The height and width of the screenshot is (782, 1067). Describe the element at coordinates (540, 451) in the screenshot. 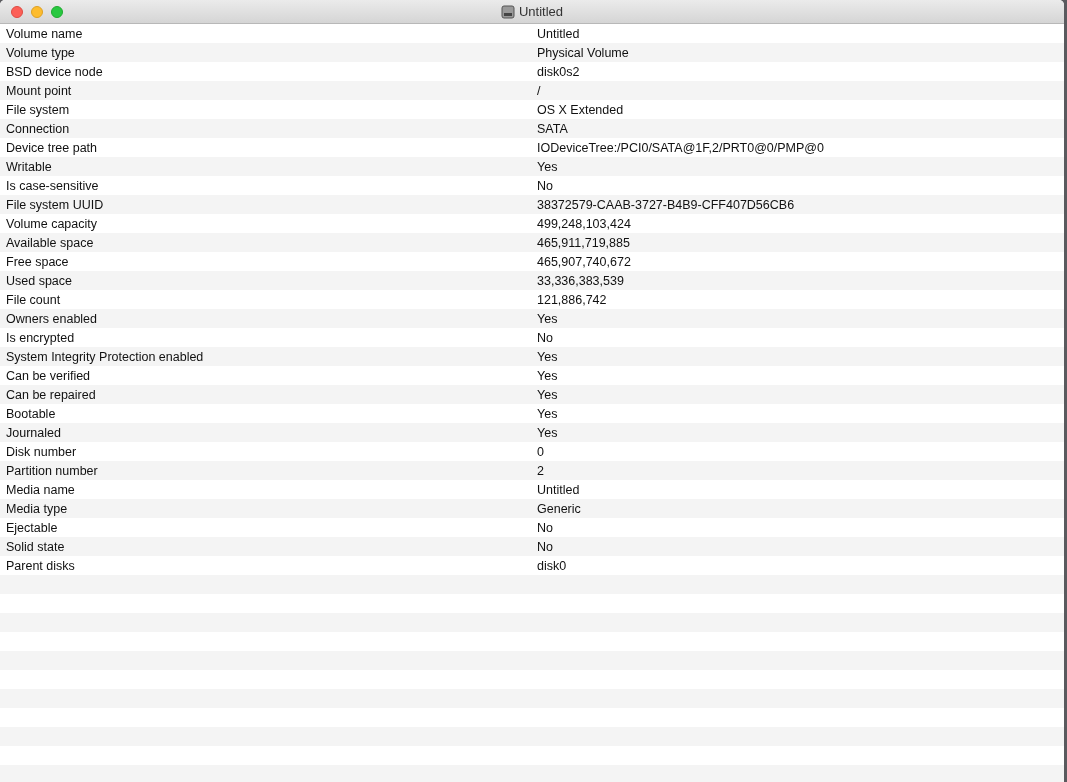

I see `property-value: 0` at that location.